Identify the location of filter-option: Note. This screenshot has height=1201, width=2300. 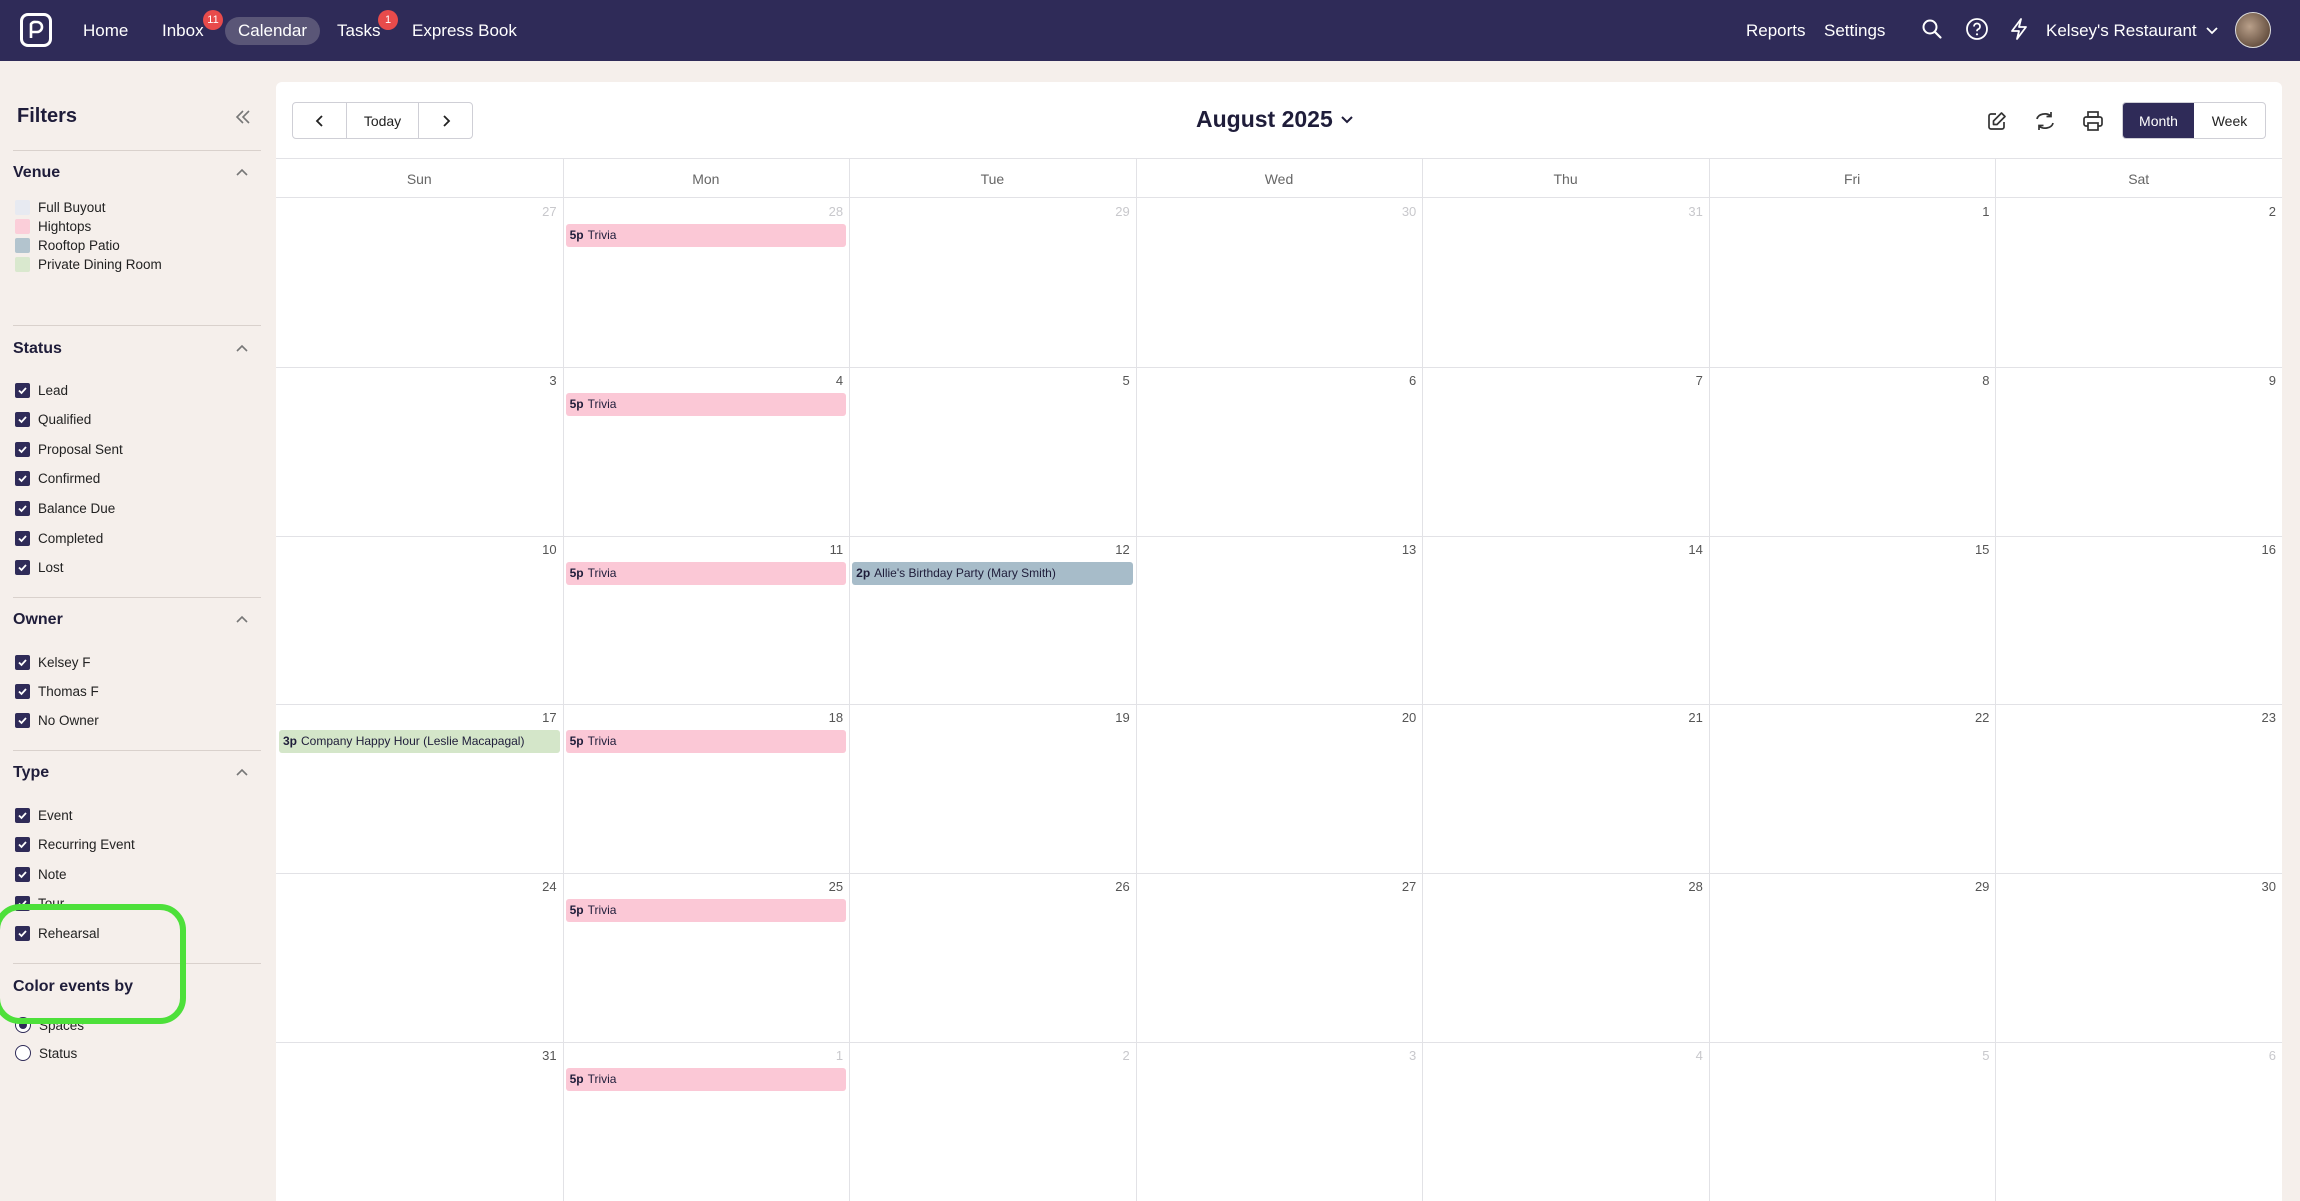
(41, 874).